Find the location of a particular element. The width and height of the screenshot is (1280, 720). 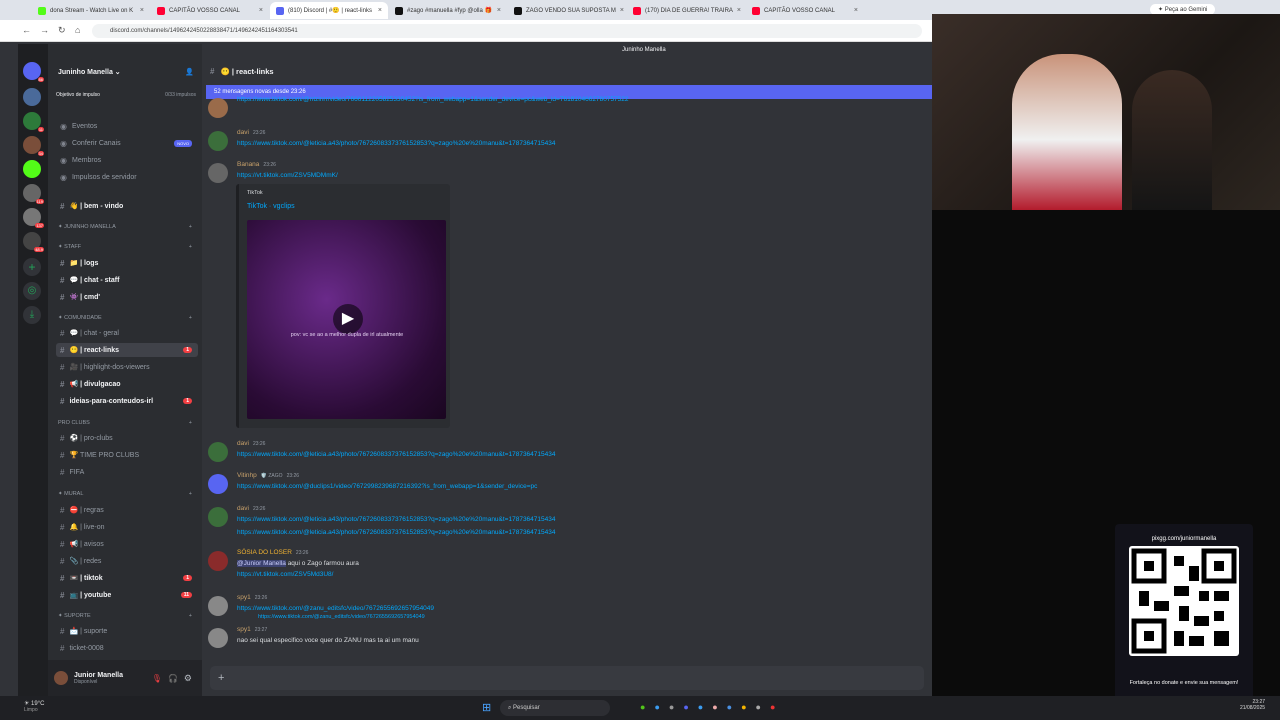

add-server-icon: + is located at coordinates (32, 267).